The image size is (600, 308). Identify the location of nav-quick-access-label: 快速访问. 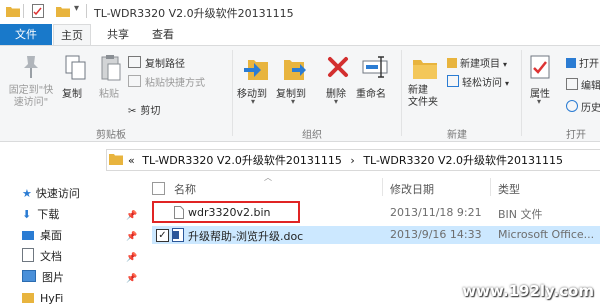
(57, 193).